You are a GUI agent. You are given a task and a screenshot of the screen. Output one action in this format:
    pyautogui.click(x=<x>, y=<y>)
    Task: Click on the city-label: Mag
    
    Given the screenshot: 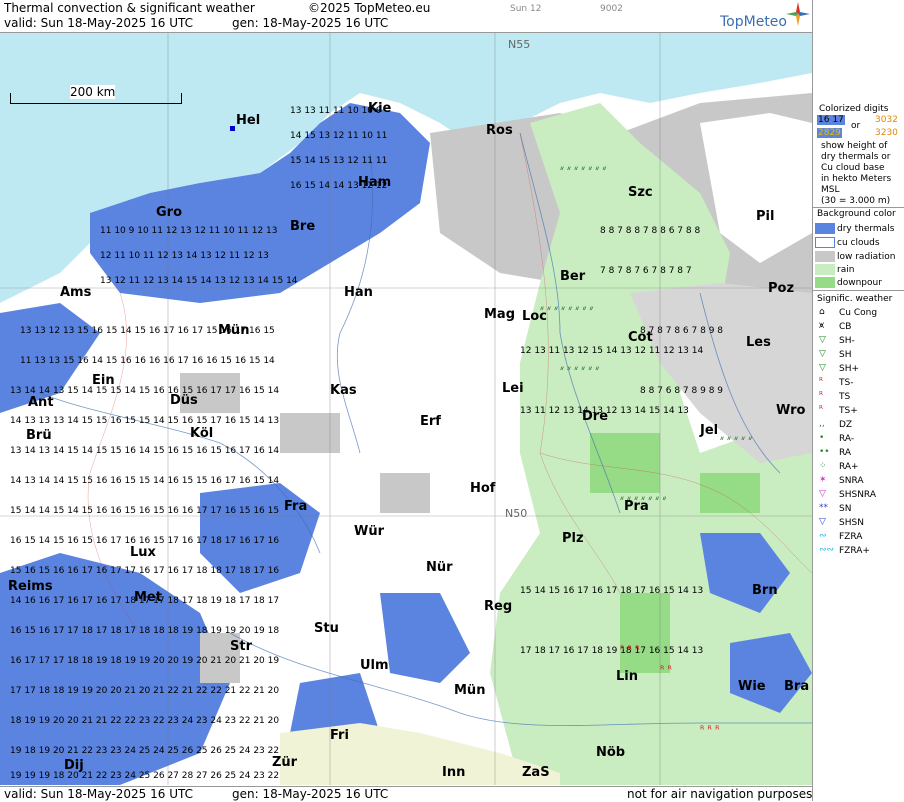 What is the action you would take?
    pyautogui.click(x=499, y=314)
    